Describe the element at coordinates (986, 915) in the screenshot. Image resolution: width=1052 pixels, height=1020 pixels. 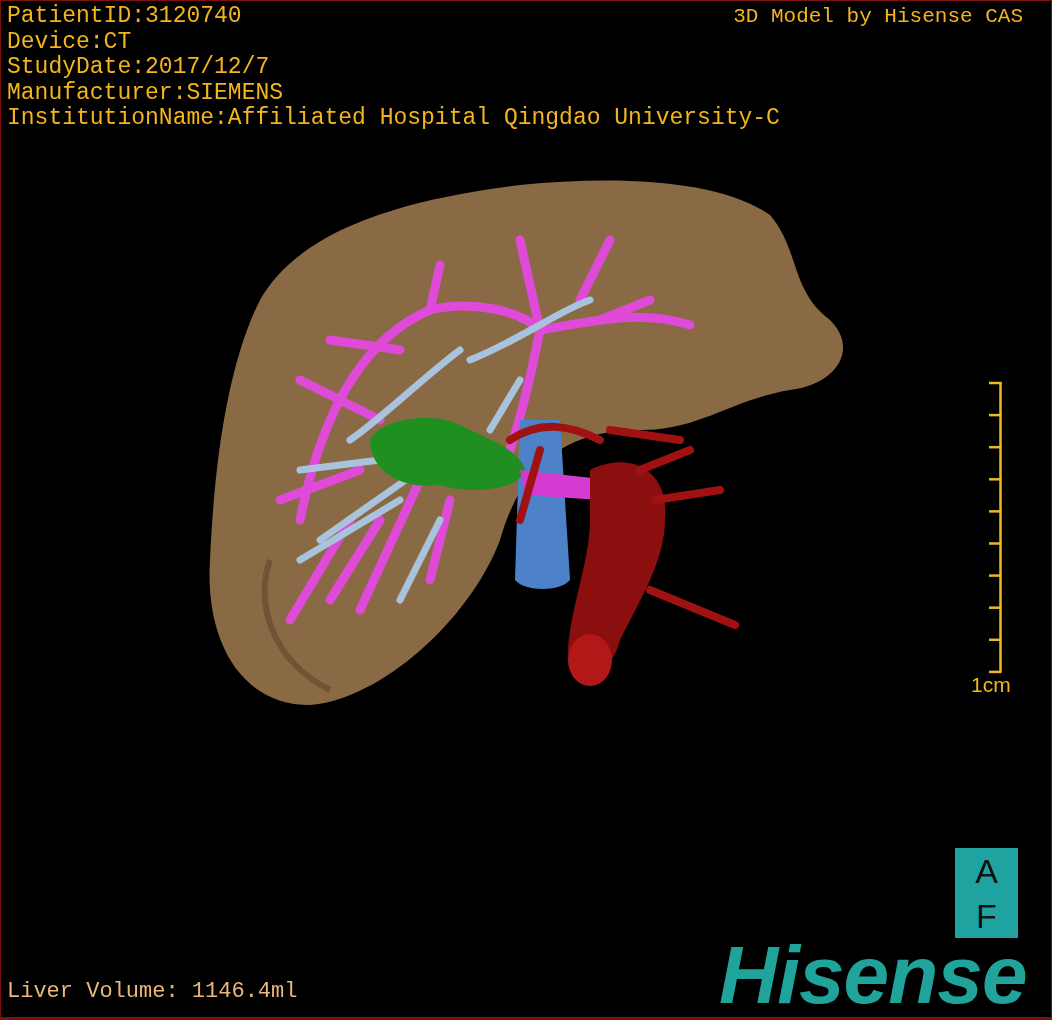
I see `orientation-label: F` at that location.